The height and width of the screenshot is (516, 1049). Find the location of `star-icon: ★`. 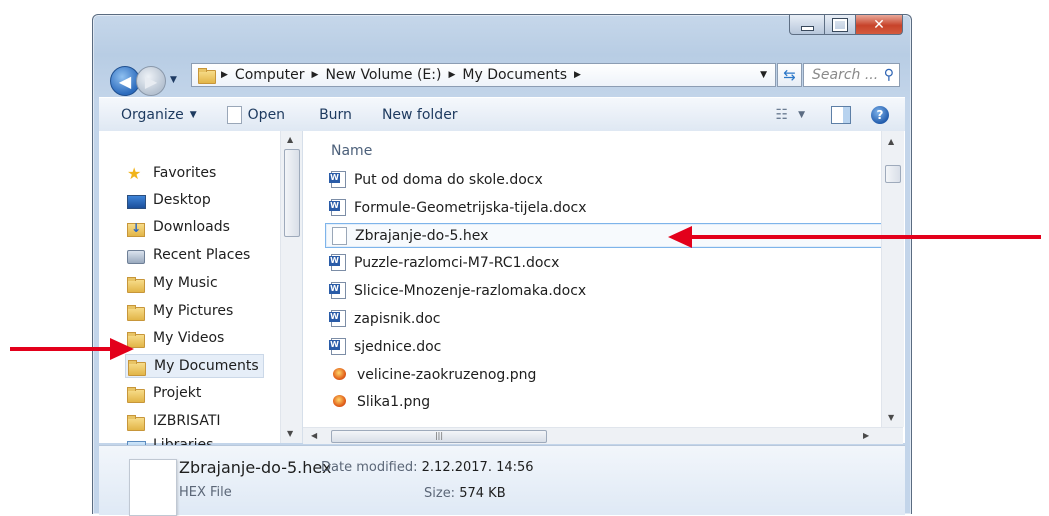

star-icon: ★ is located at coordinates (134, 173).